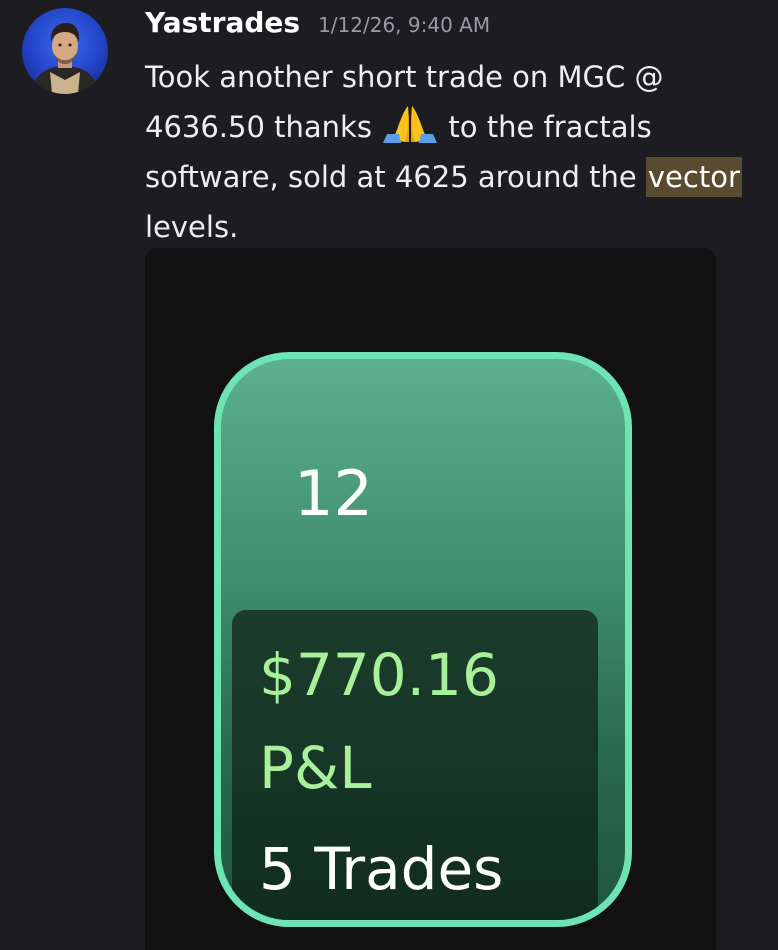  Describe the element at coordinates (404, 25) in the screenshot. I see `timestamp: 1/12/26, 9:40 AM` at that location.